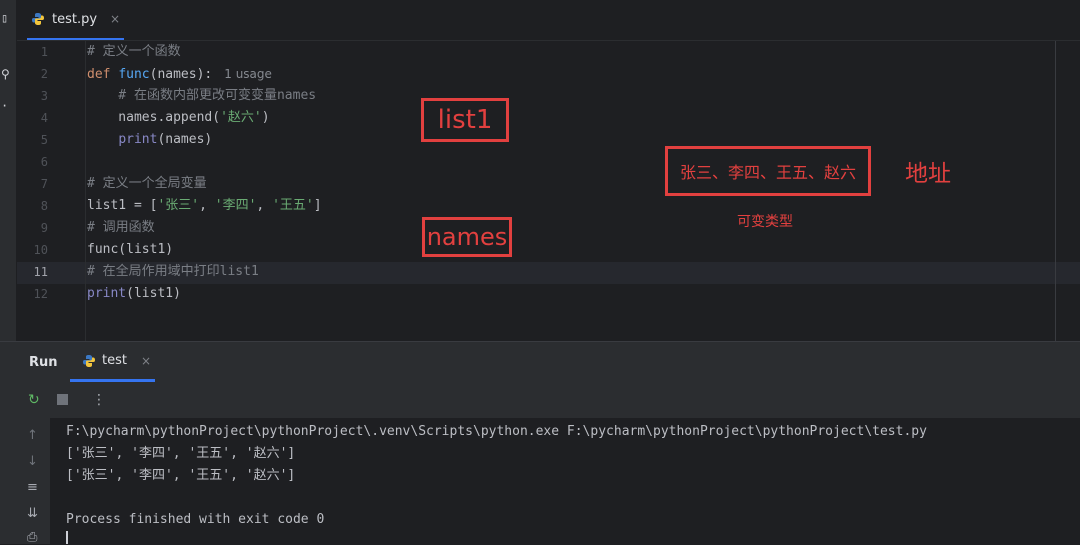  Describe the element at coordinates (85, 191) in the screenshot. I see `indent-guide` at that location.